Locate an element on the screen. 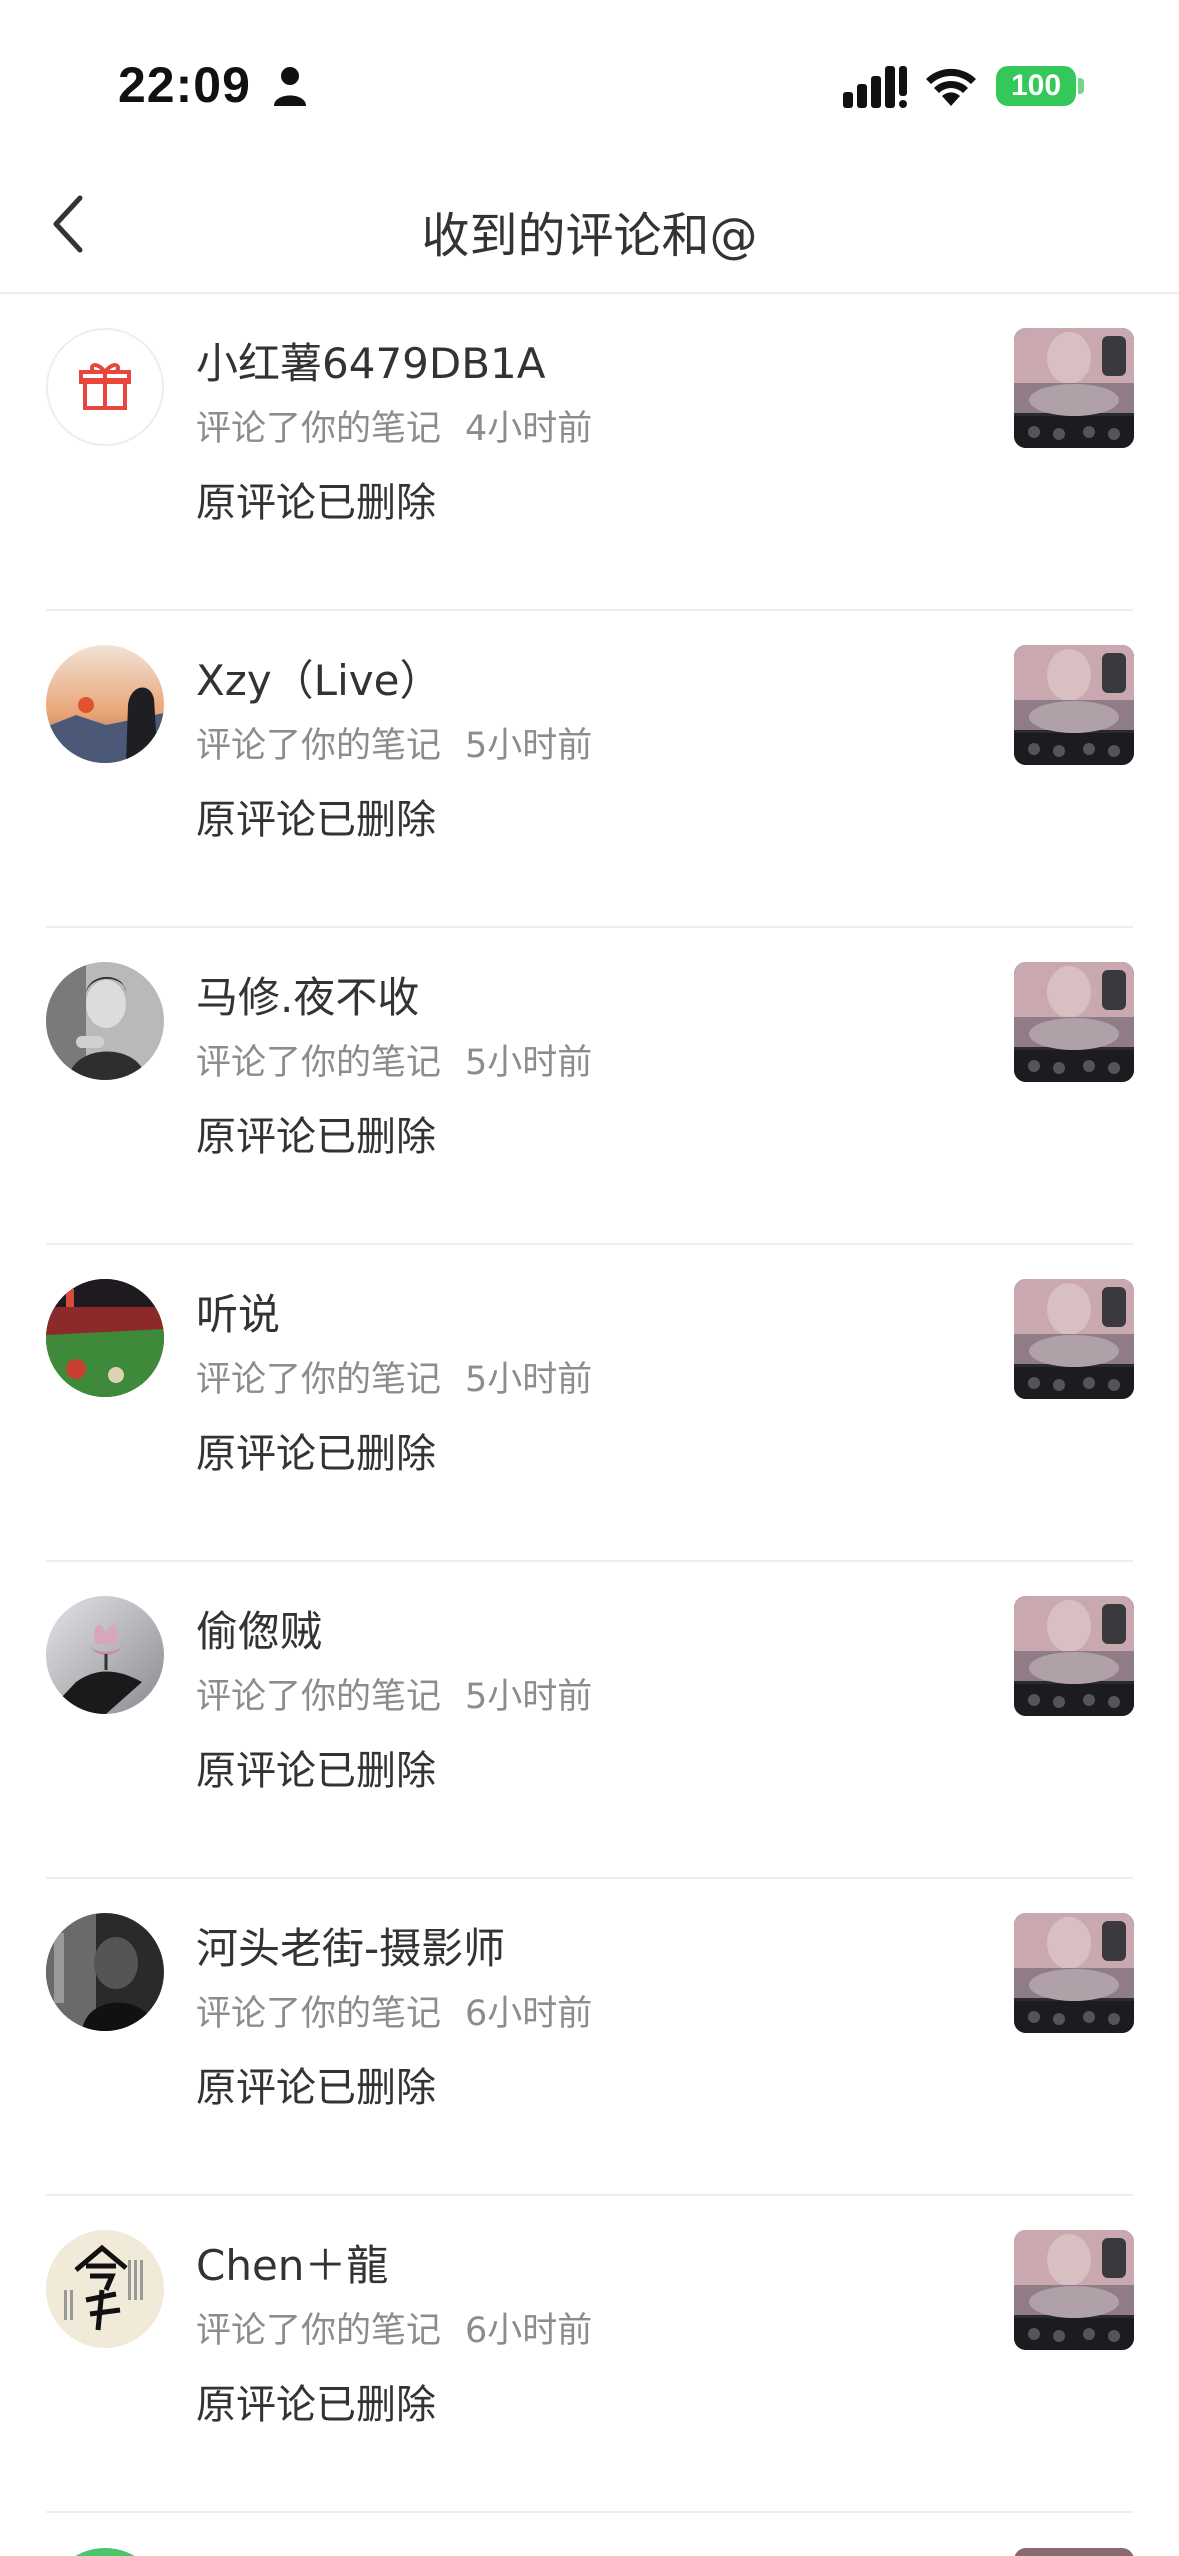  list-item: 小红薯6479DB1A 评论了你的笔记 4小时前 原评论已删除 is located at coordinates (589, 452).